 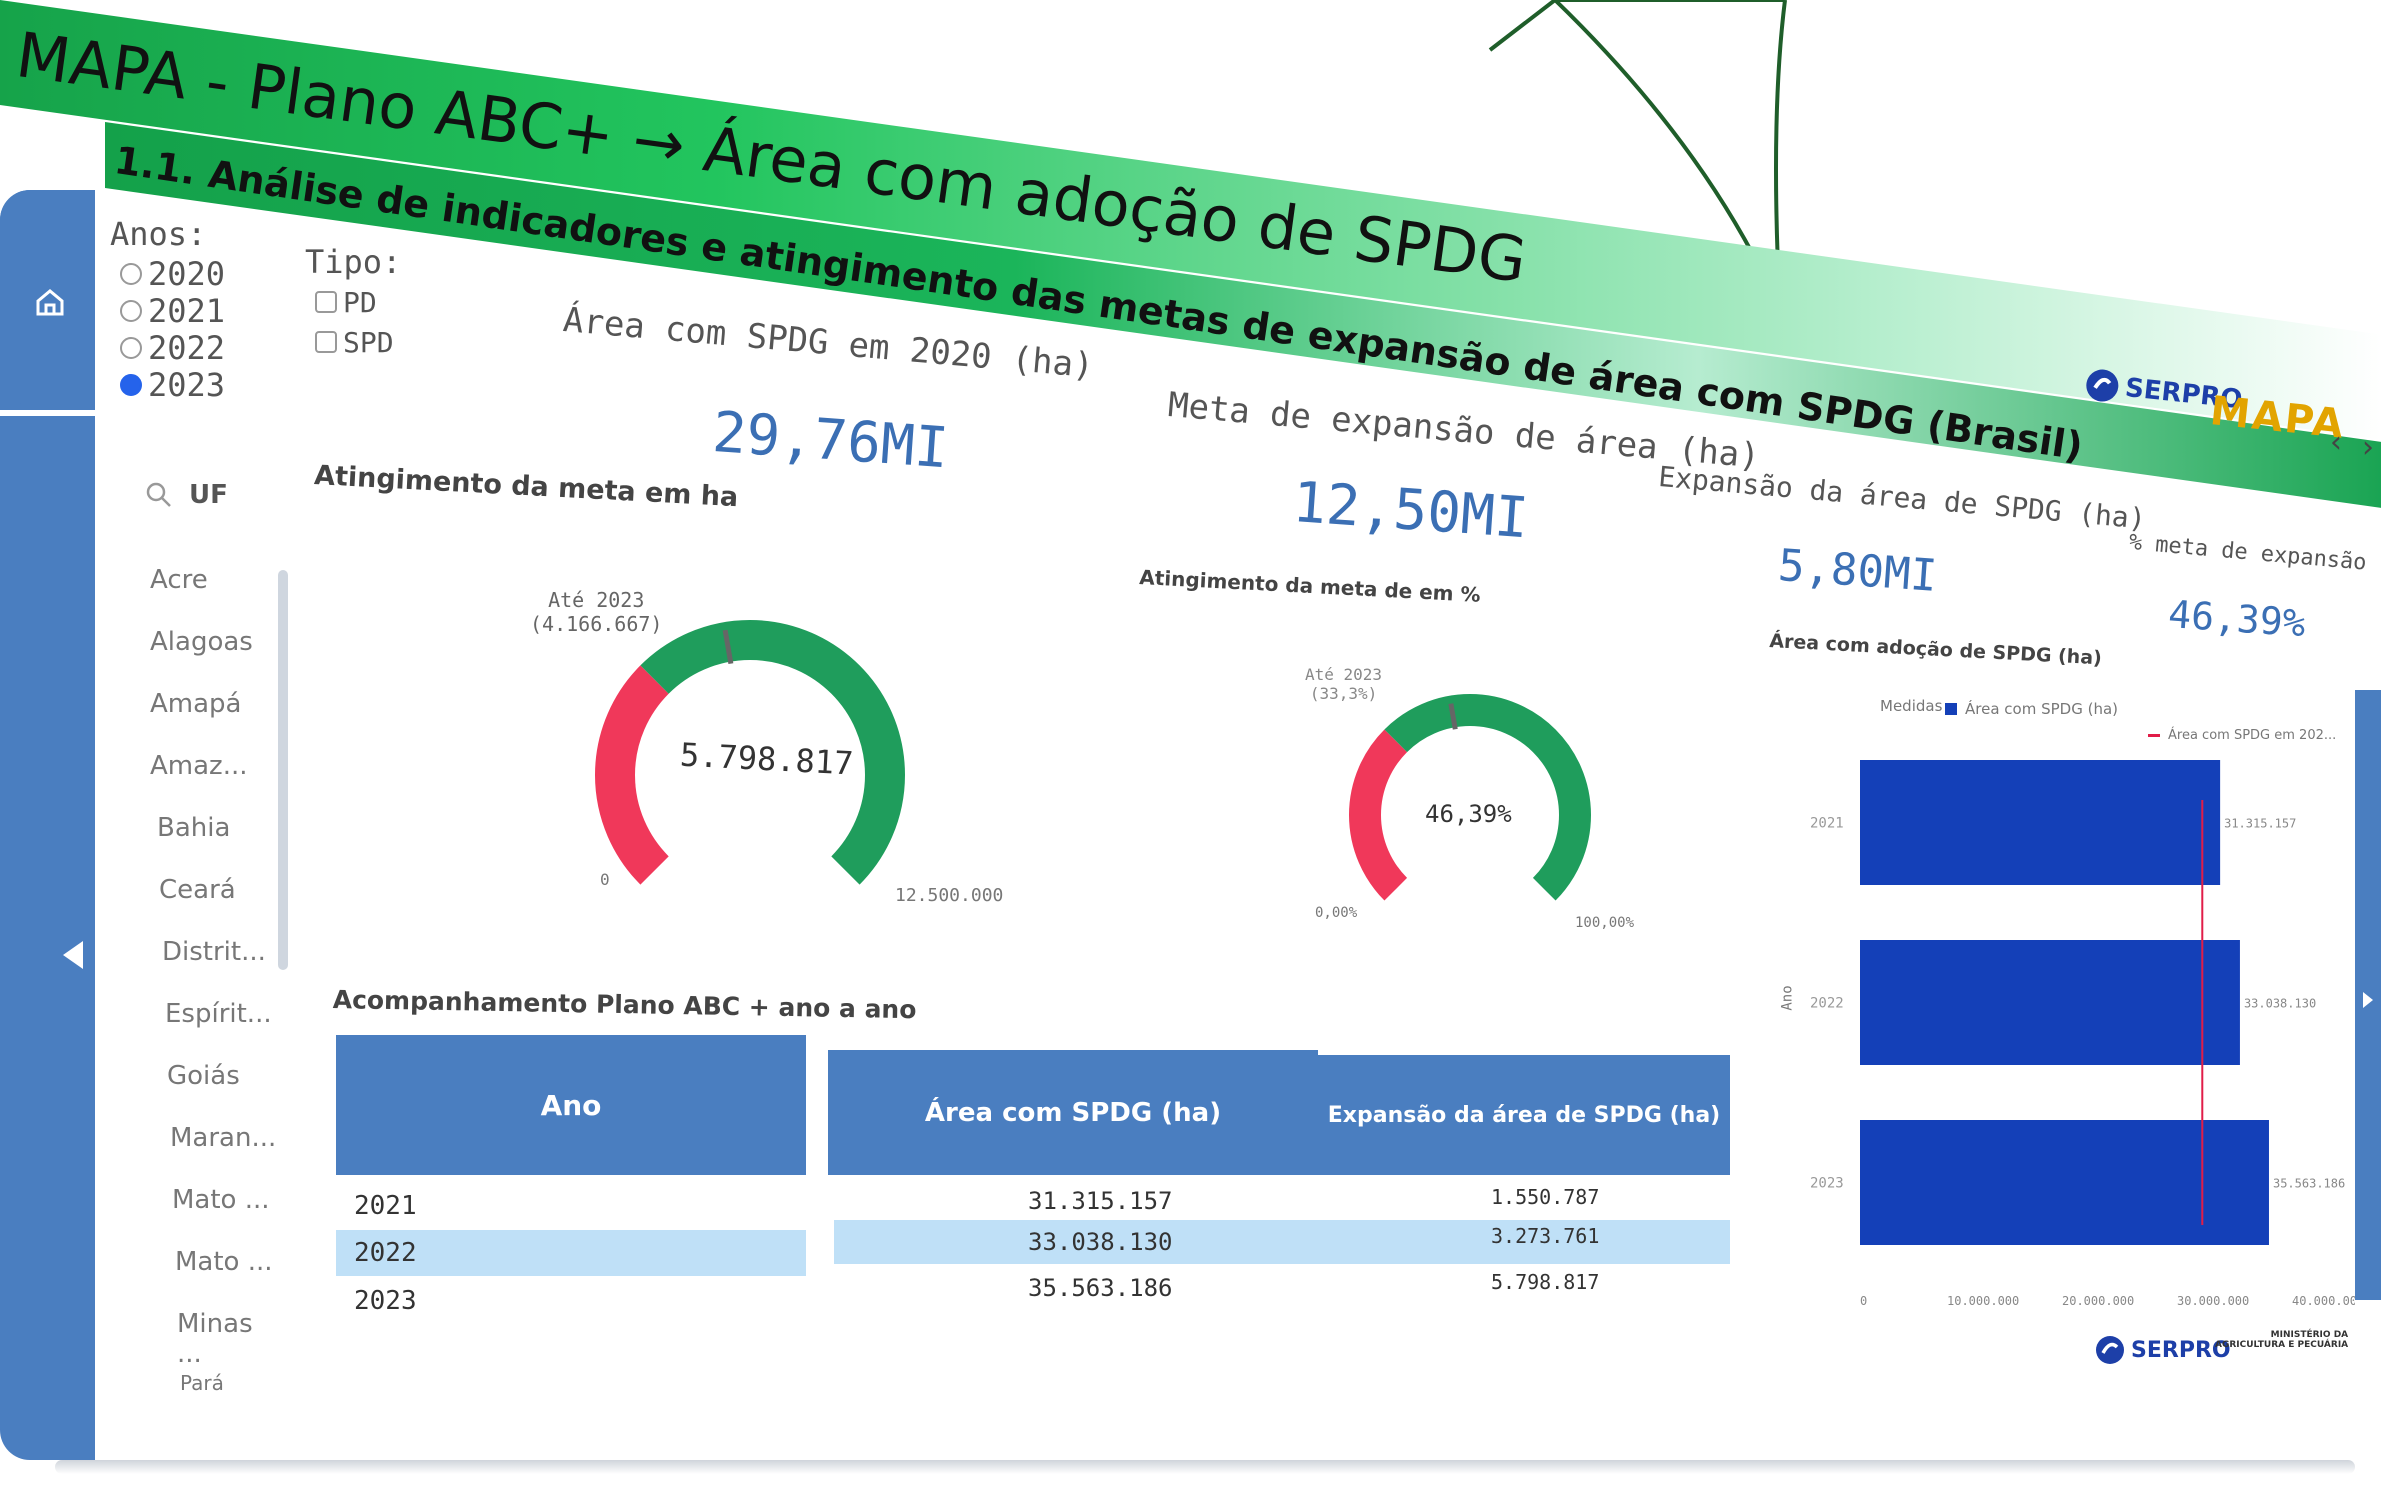 What do you see at coordinates (1857, 571) in the screenshot?
I see `kpi-expansao-value: 5,80MI` at bounding box center [1857, 571].